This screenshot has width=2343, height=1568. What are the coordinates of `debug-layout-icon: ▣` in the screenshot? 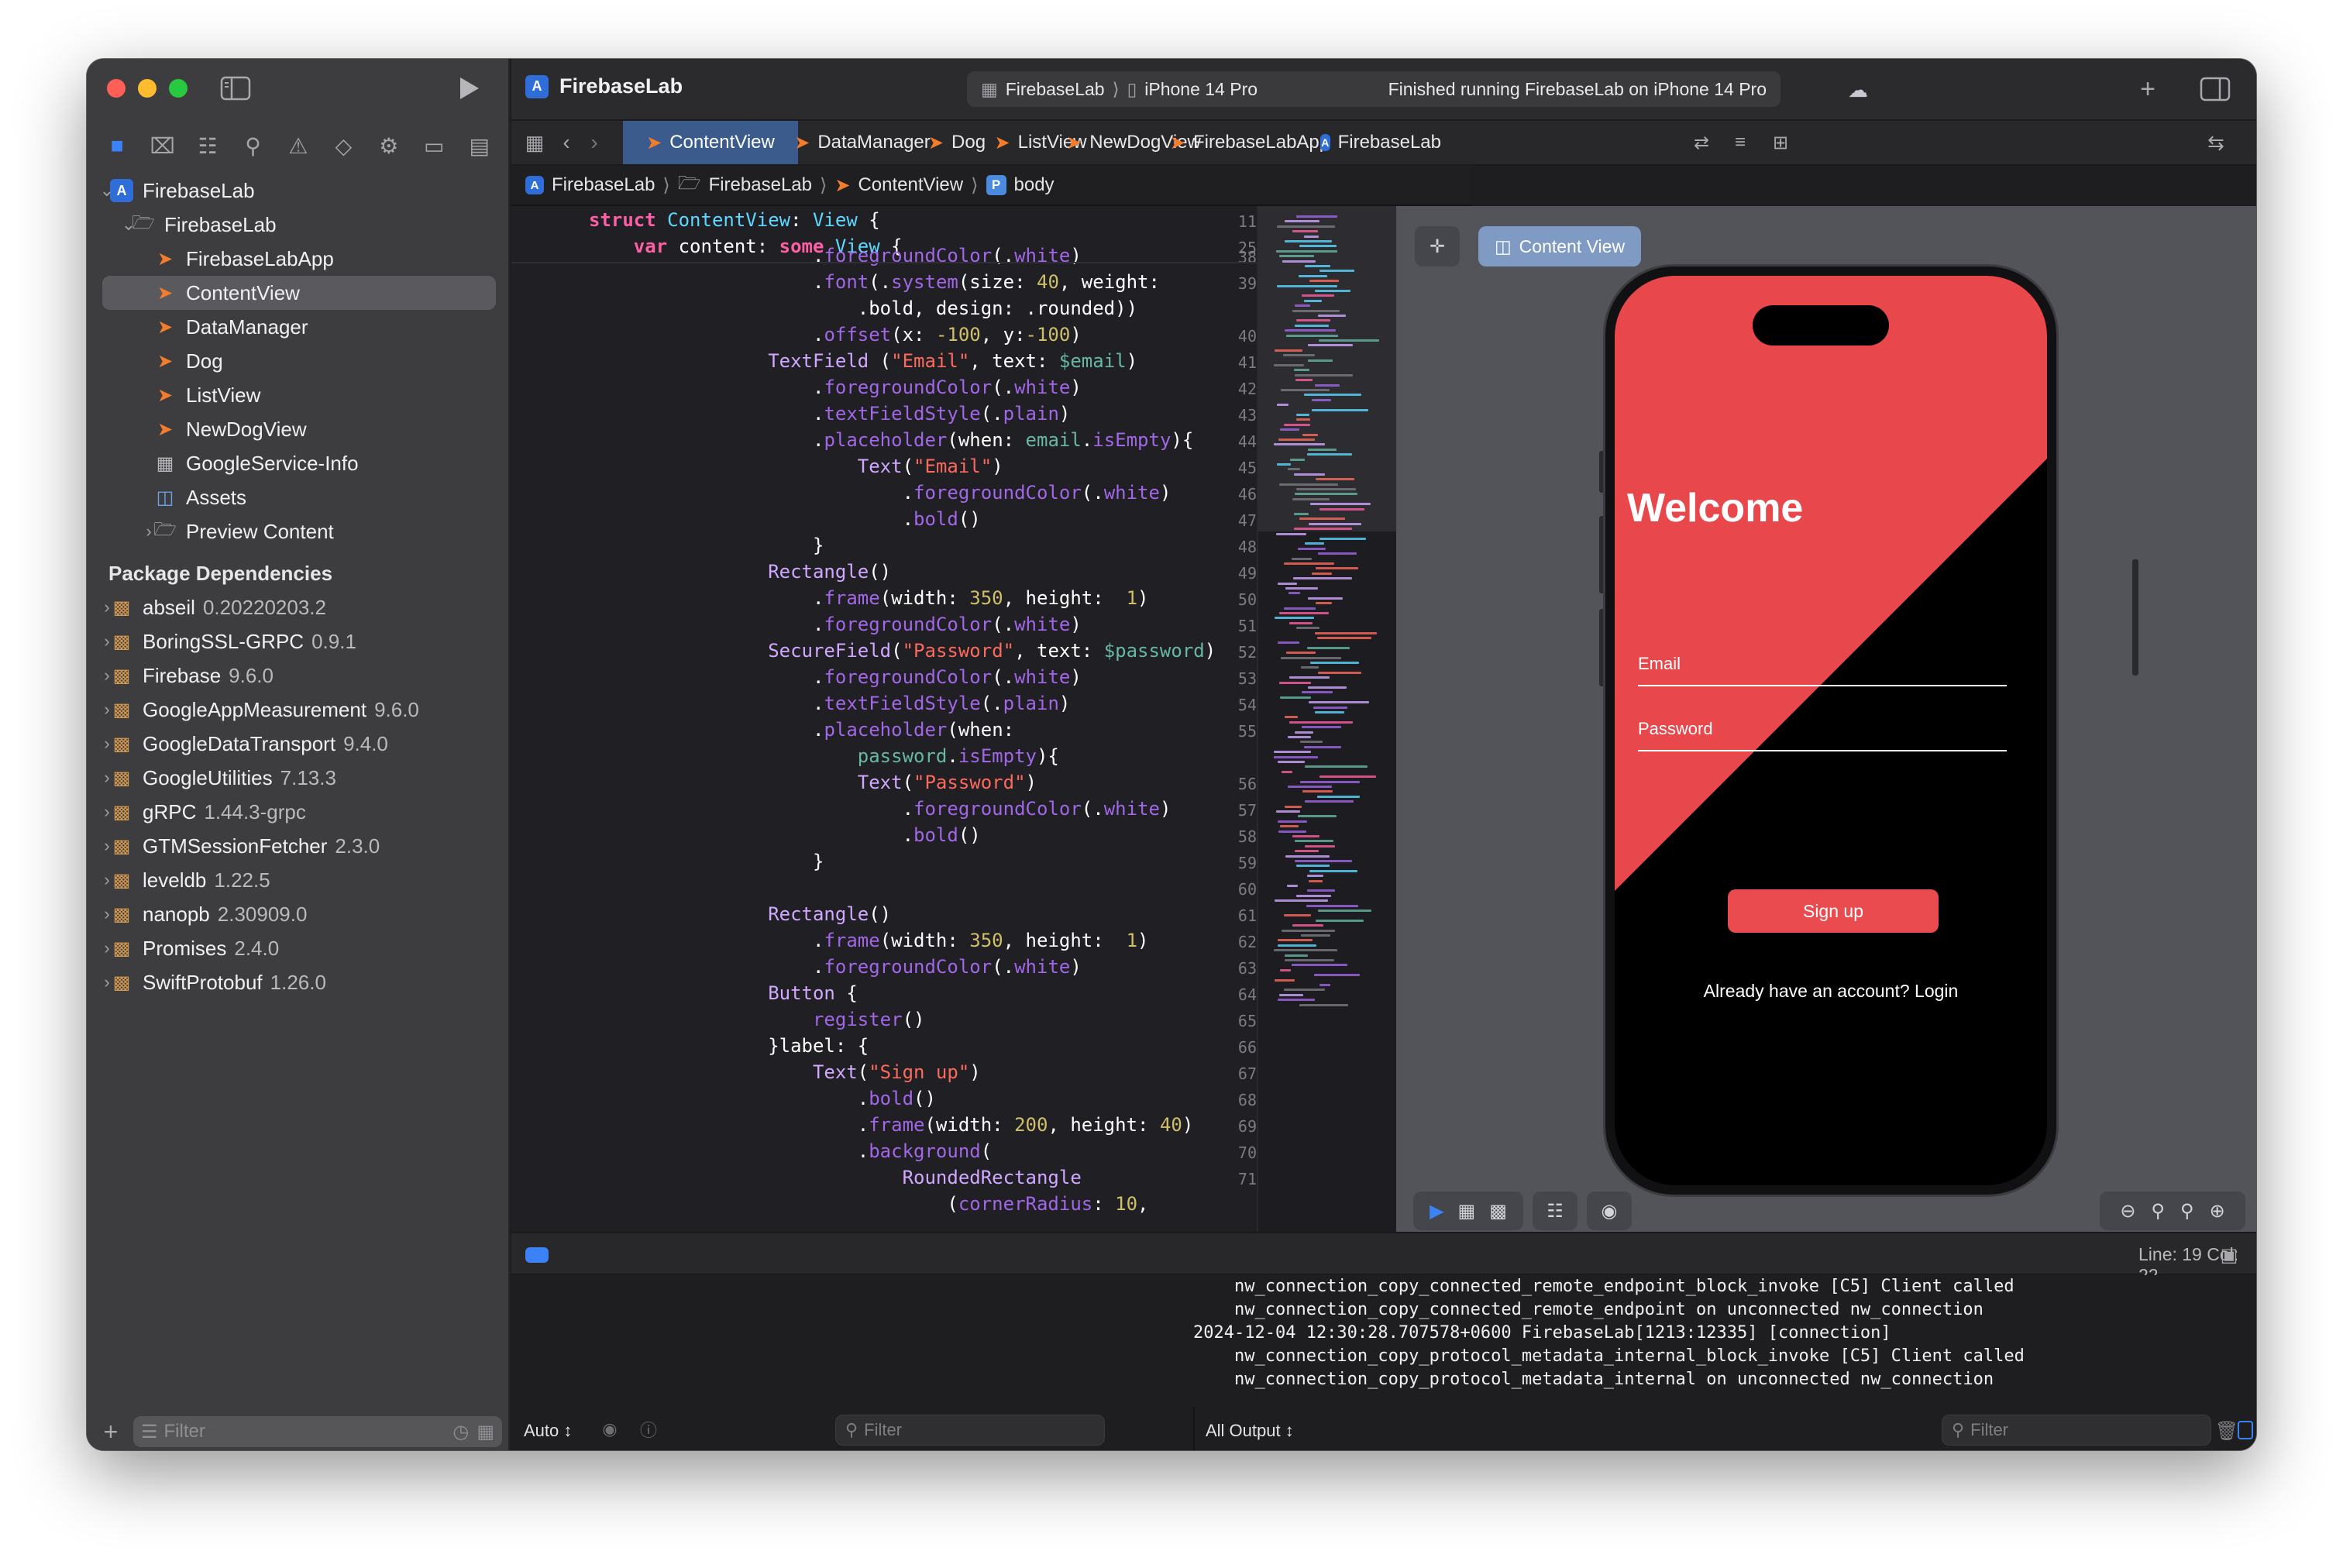 It's located at (2229, 1255).